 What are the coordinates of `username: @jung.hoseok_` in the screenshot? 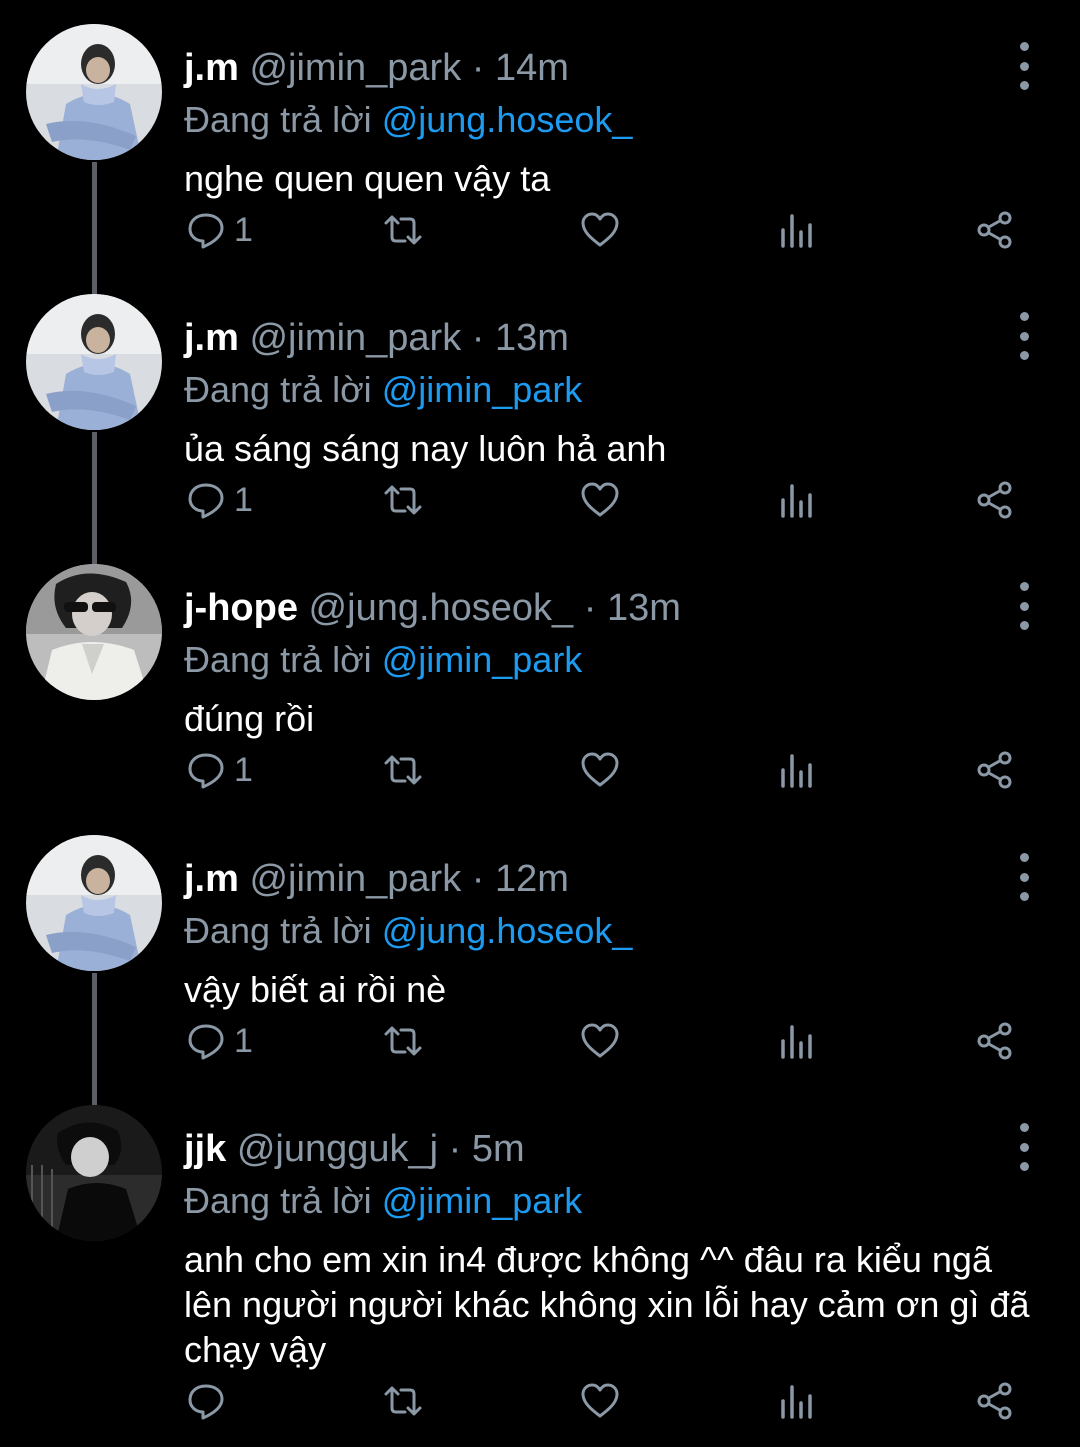 It's located at (441, 608).